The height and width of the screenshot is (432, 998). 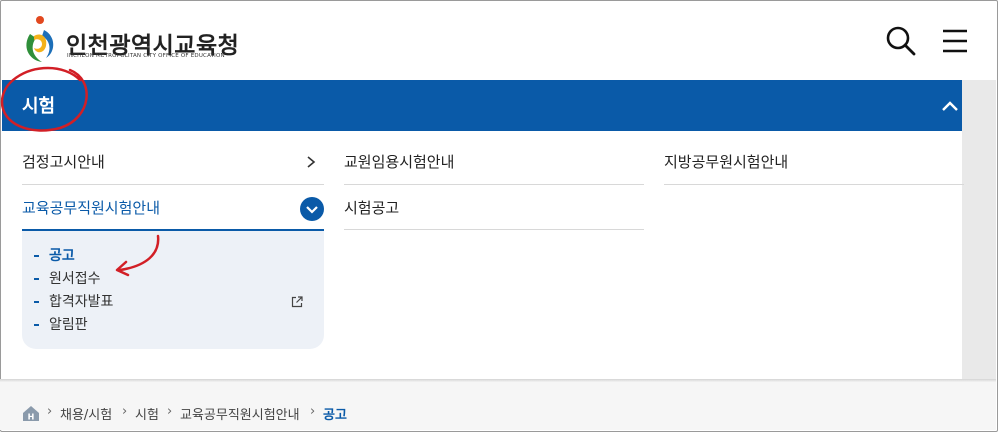 What do you see at coordinates (39, 106) in the screenshot?
I see `section-title: 시험` at bounding box center [39, 106].